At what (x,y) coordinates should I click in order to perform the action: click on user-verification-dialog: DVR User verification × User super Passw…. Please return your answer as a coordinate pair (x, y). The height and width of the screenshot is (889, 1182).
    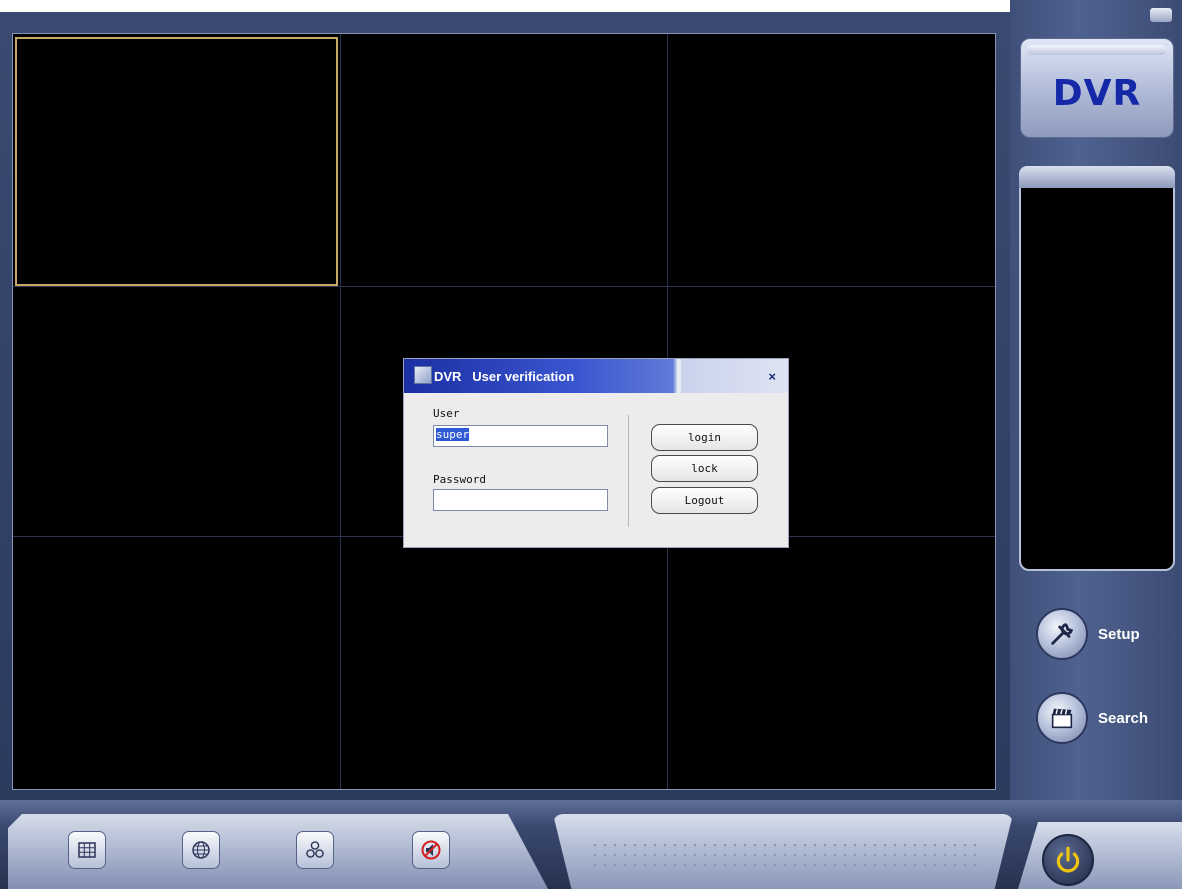
    Looking at the image, I should click on (596, 453).